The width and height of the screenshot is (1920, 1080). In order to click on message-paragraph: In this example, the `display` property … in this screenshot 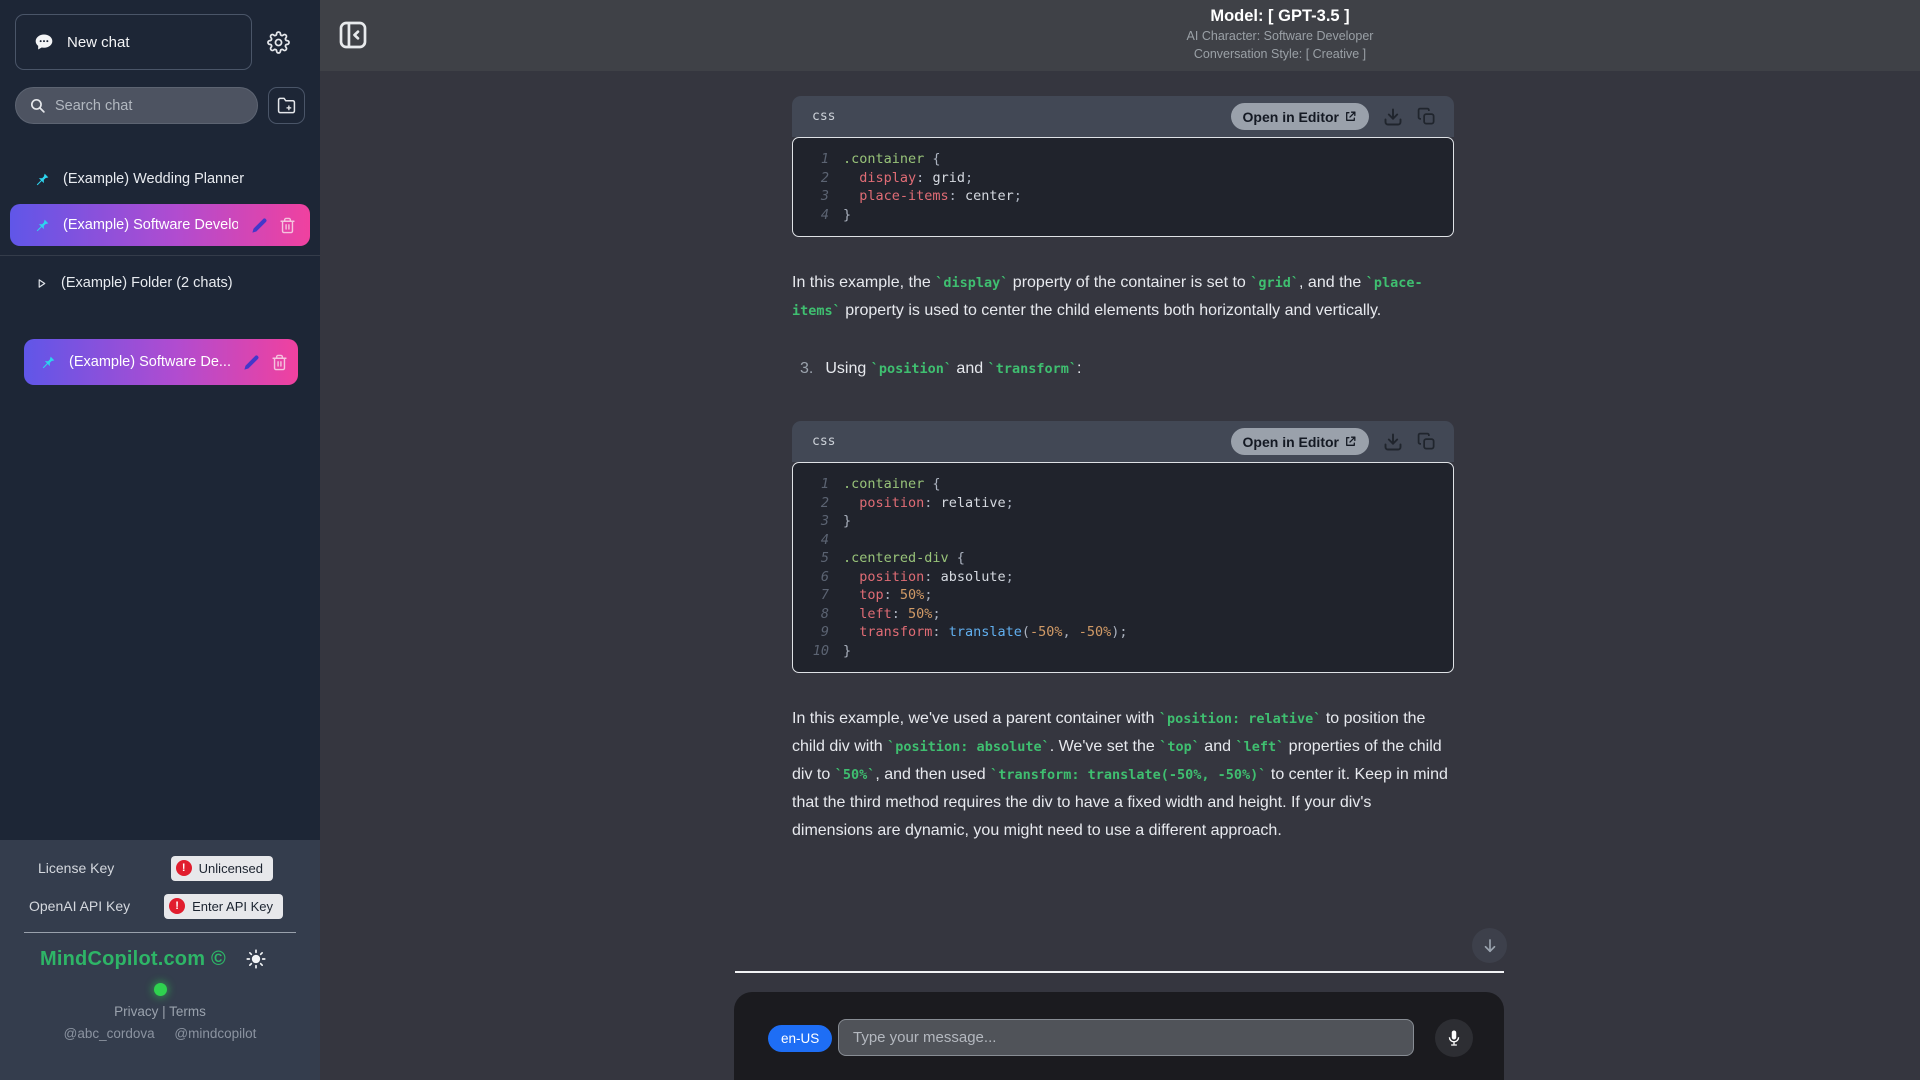, I will do `click(1107, 296)`.